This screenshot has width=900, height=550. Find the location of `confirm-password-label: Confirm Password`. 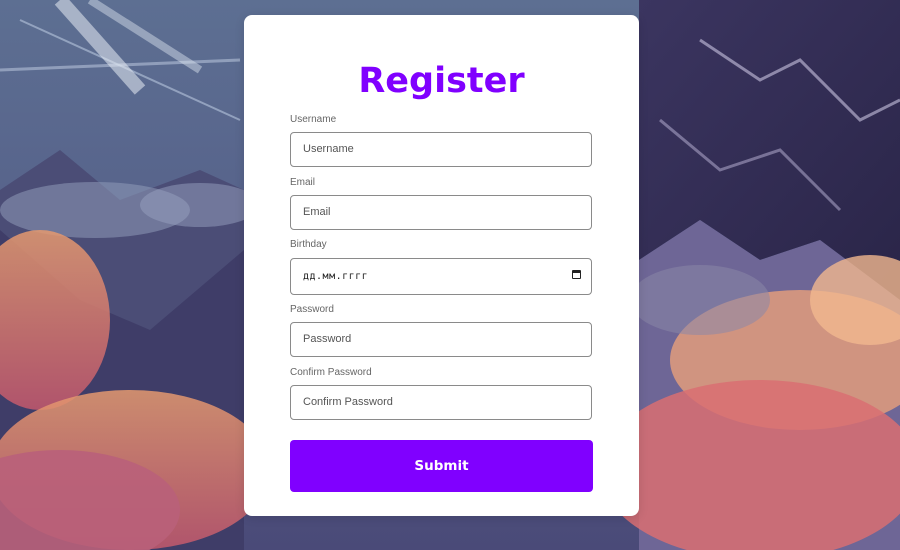

confirm-password-label: Confirm Password is located at coordinates (331, 372).